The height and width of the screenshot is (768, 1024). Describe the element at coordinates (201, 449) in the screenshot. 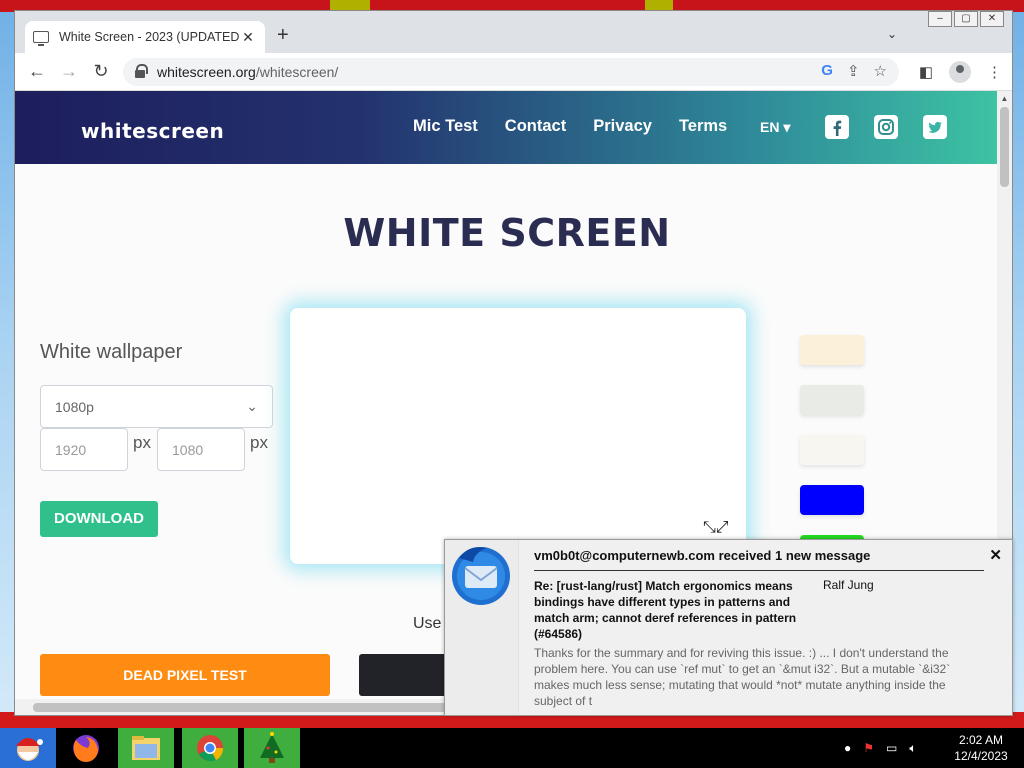

I see `height-input: 1080` at that location.